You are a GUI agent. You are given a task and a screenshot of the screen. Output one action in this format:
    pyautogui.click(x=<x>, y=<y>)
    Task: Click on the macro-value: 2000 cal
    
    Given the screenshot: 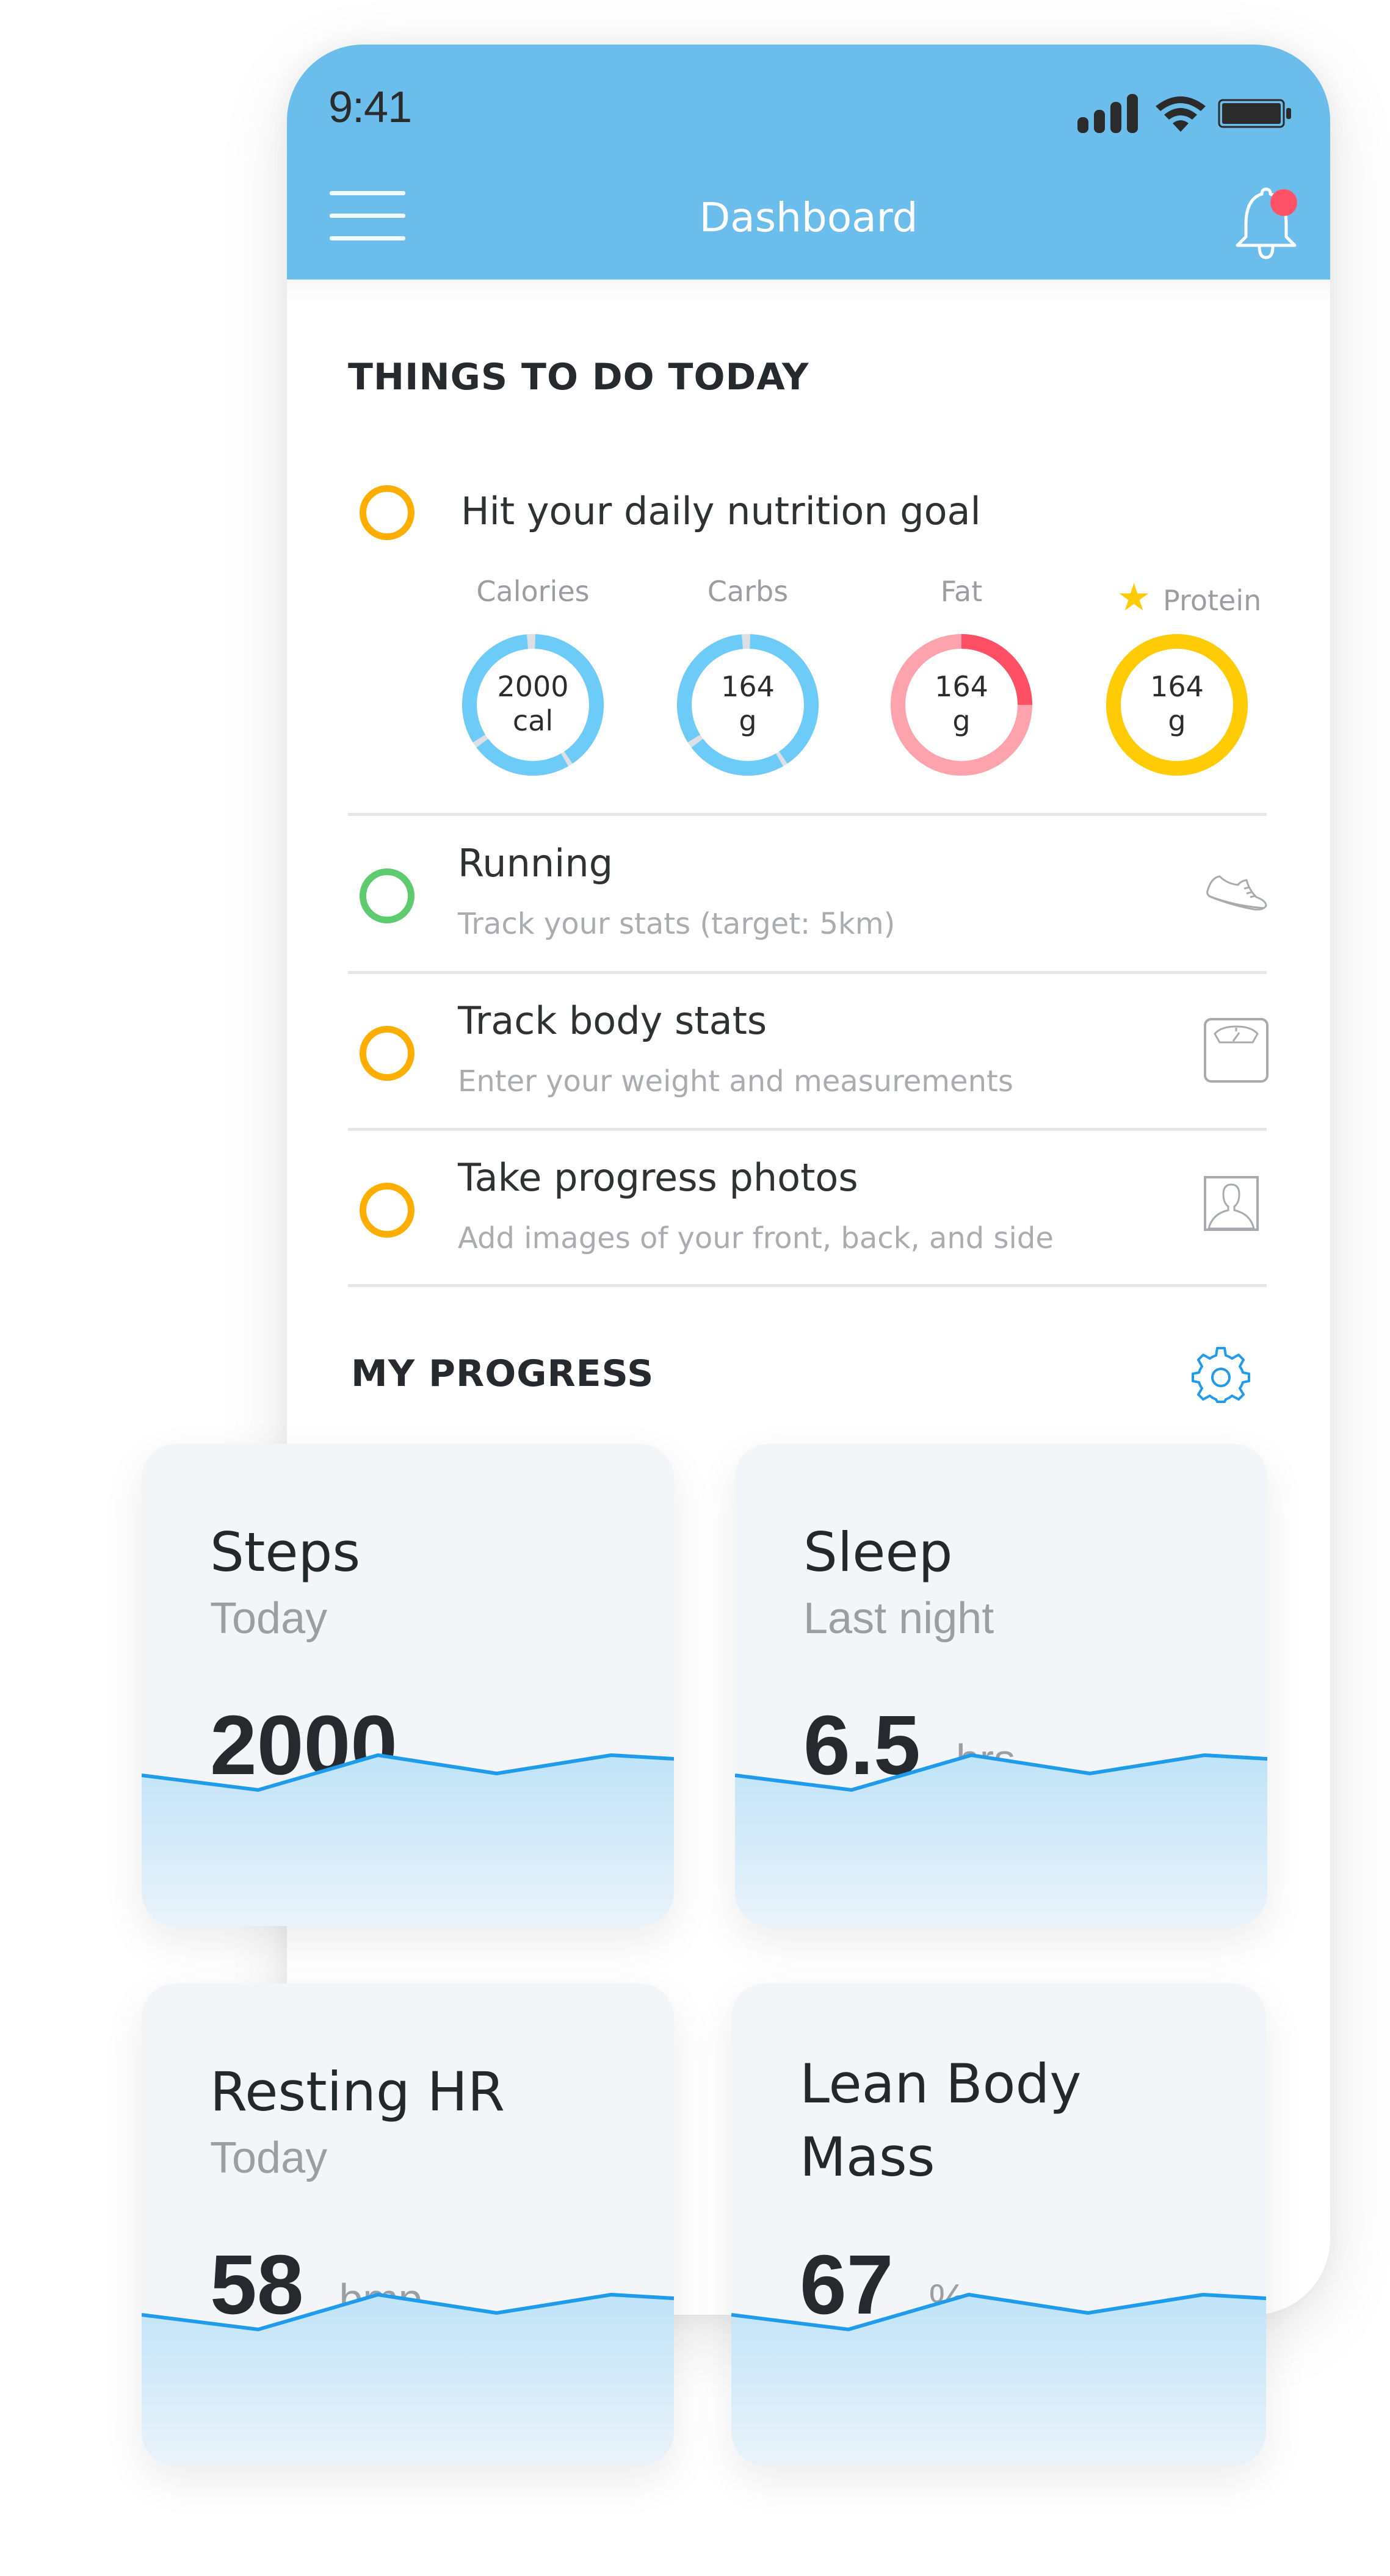 What is the action you would take?
    pyautogui.click(x=533, y=703)
    